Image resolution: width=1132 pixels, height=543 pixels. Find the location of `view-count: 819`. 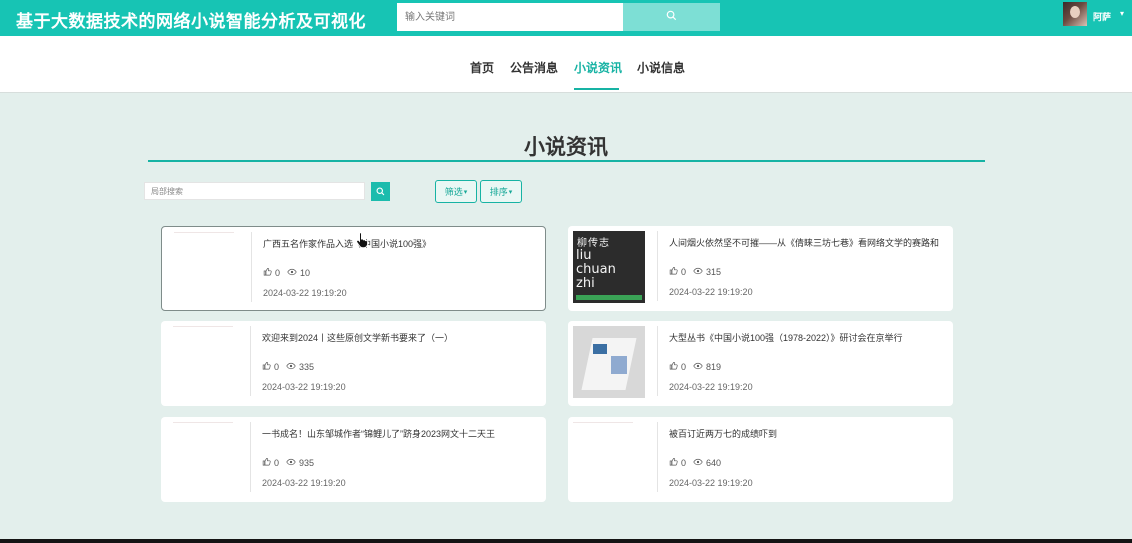

view-count: 819 is located at coordinates (714, 366).